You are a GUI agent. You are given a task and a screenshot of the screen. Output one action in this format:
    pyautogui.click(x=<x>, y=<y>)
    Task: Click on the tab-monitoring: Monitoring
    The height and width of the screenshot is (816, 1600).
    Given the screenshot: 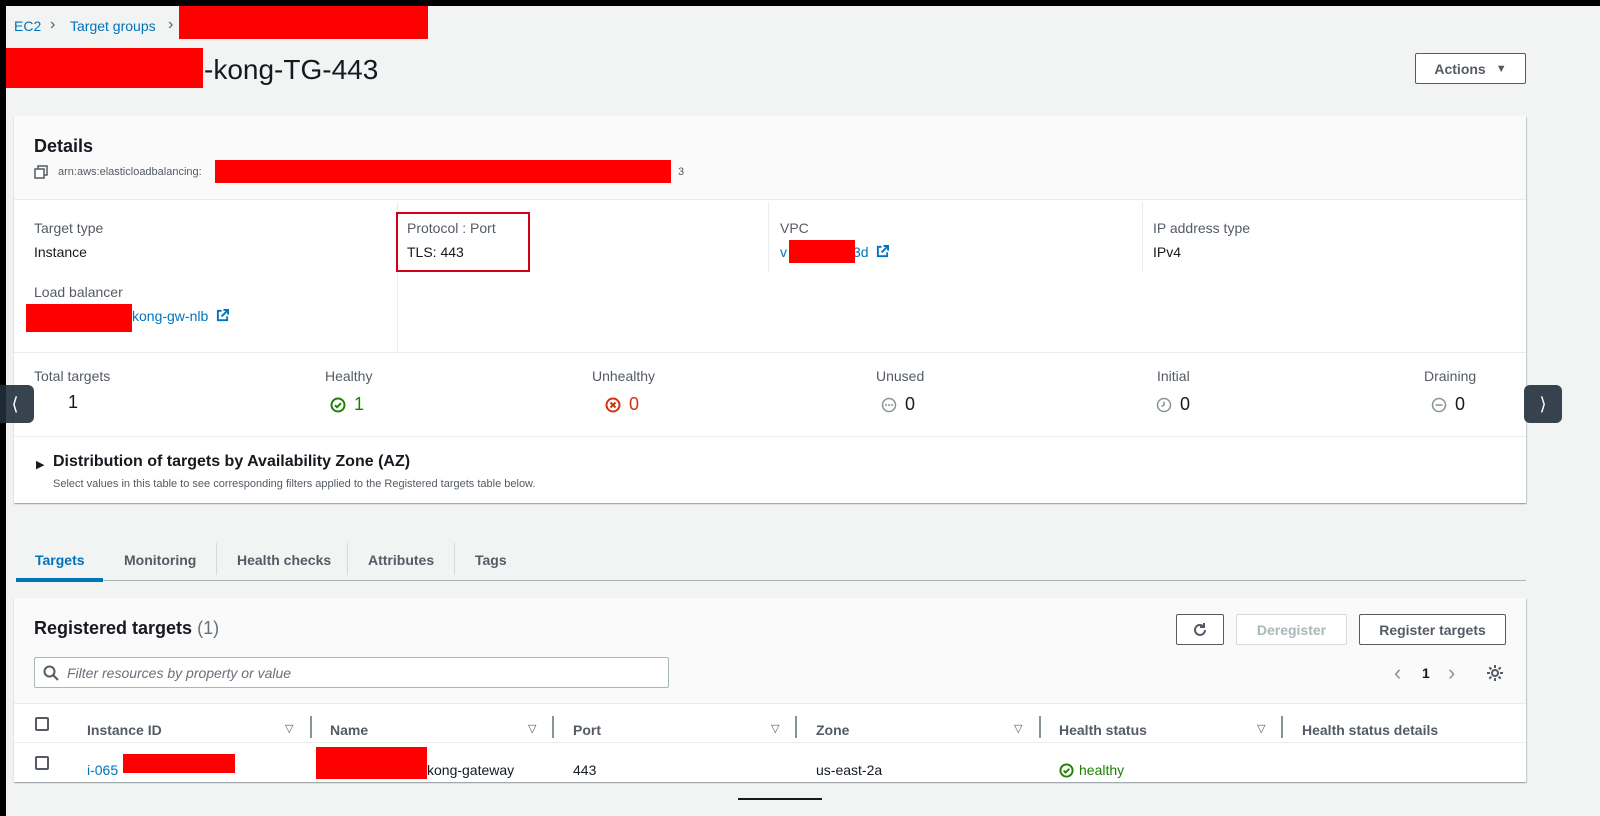 What is the action you would take?
    pyautogui.click(x=160, y=560)
    